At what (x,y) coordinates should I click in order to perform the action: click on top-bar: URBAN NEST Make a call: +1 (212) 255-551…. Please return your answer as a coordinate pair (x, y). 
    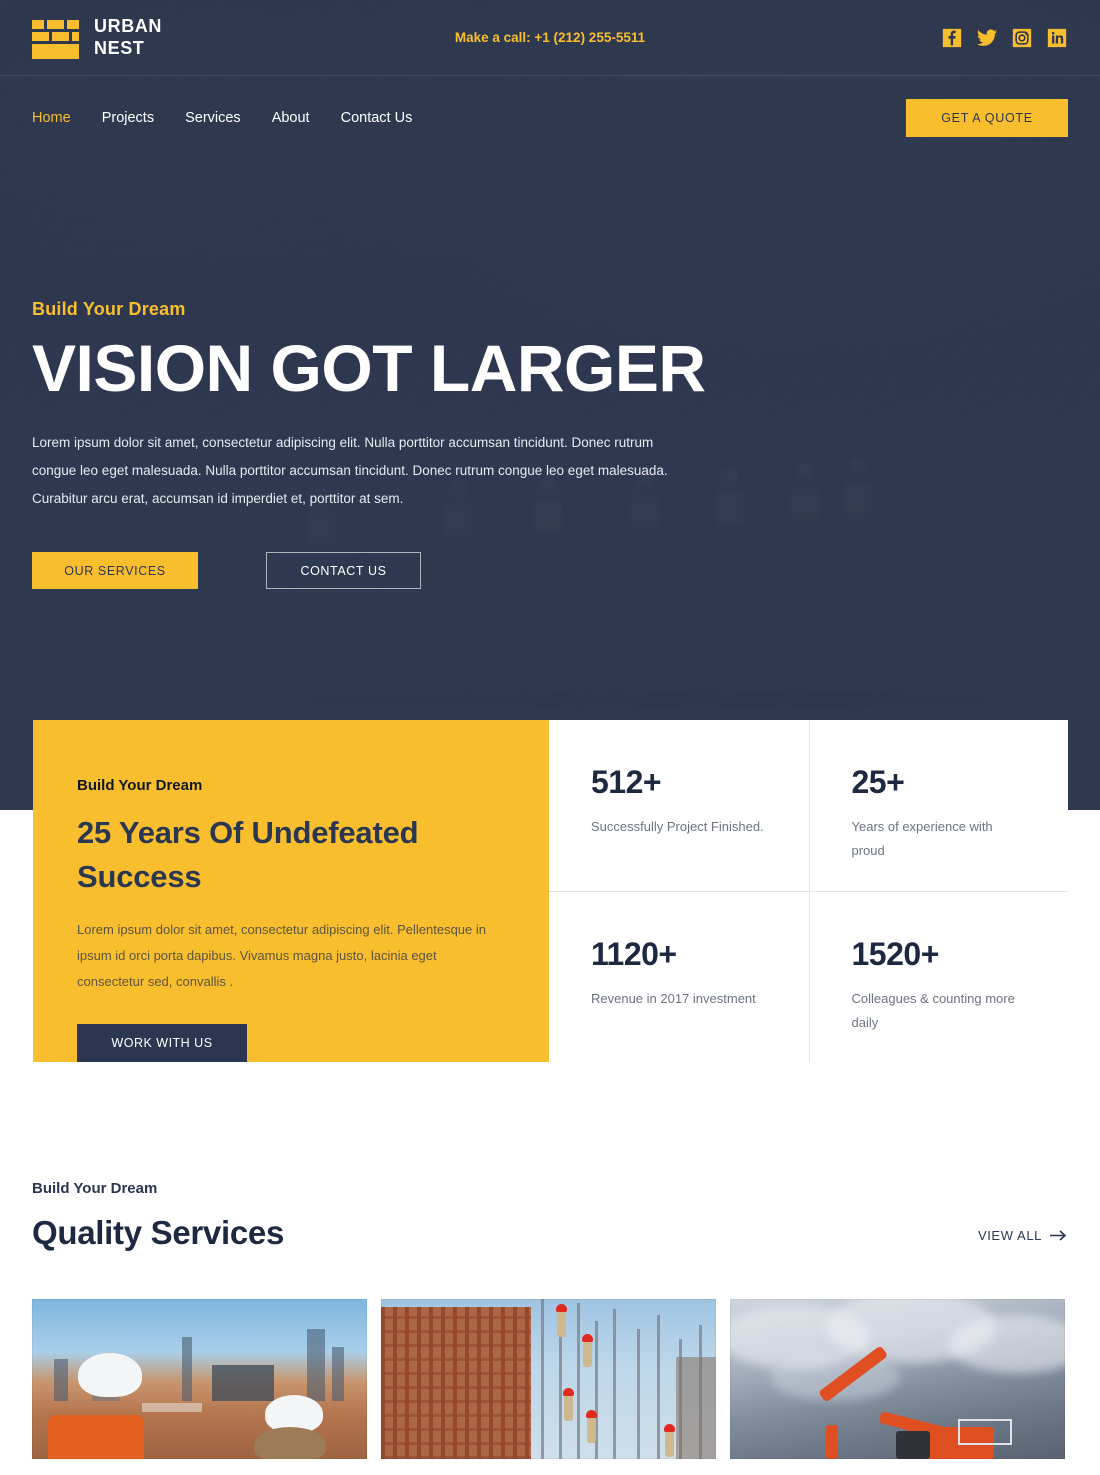
    Looking at the image, I should click on (550, 38).